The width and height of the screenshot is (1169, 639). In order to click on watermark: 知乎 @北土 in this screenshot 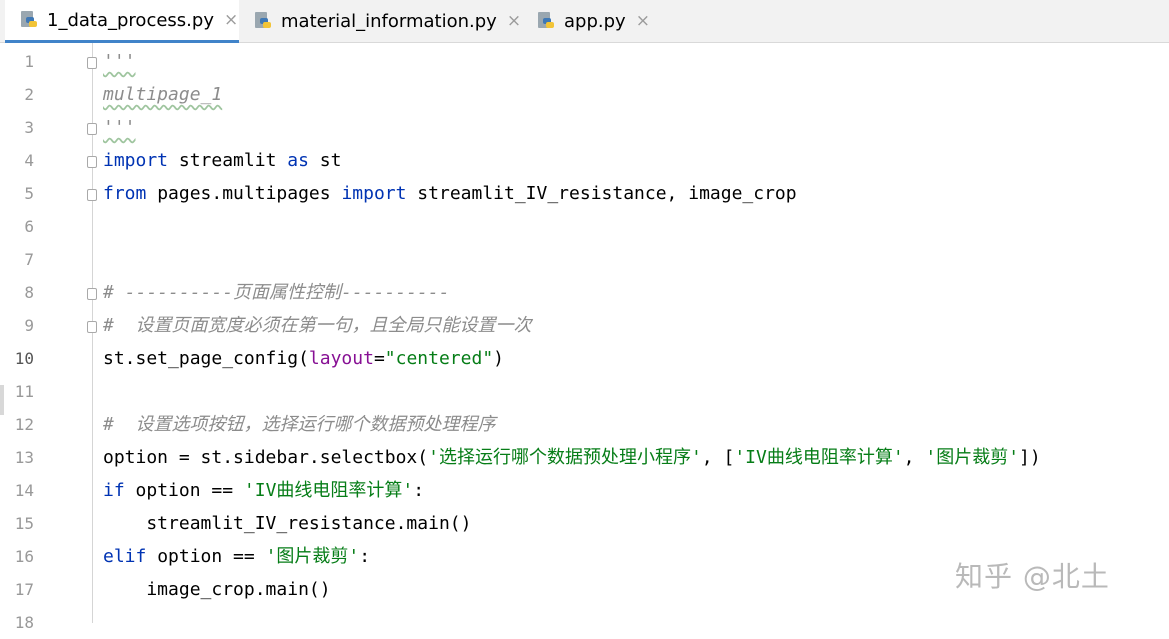, I will do `click(1032, 576)`.